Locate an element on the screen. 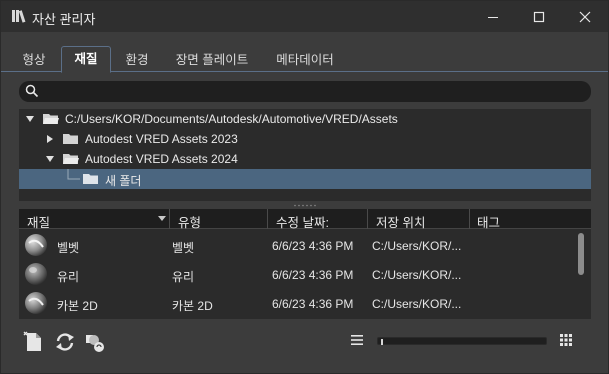 The height and width of the screenshot is (374, 609). minimize-button is located at coordinates (493, 16).